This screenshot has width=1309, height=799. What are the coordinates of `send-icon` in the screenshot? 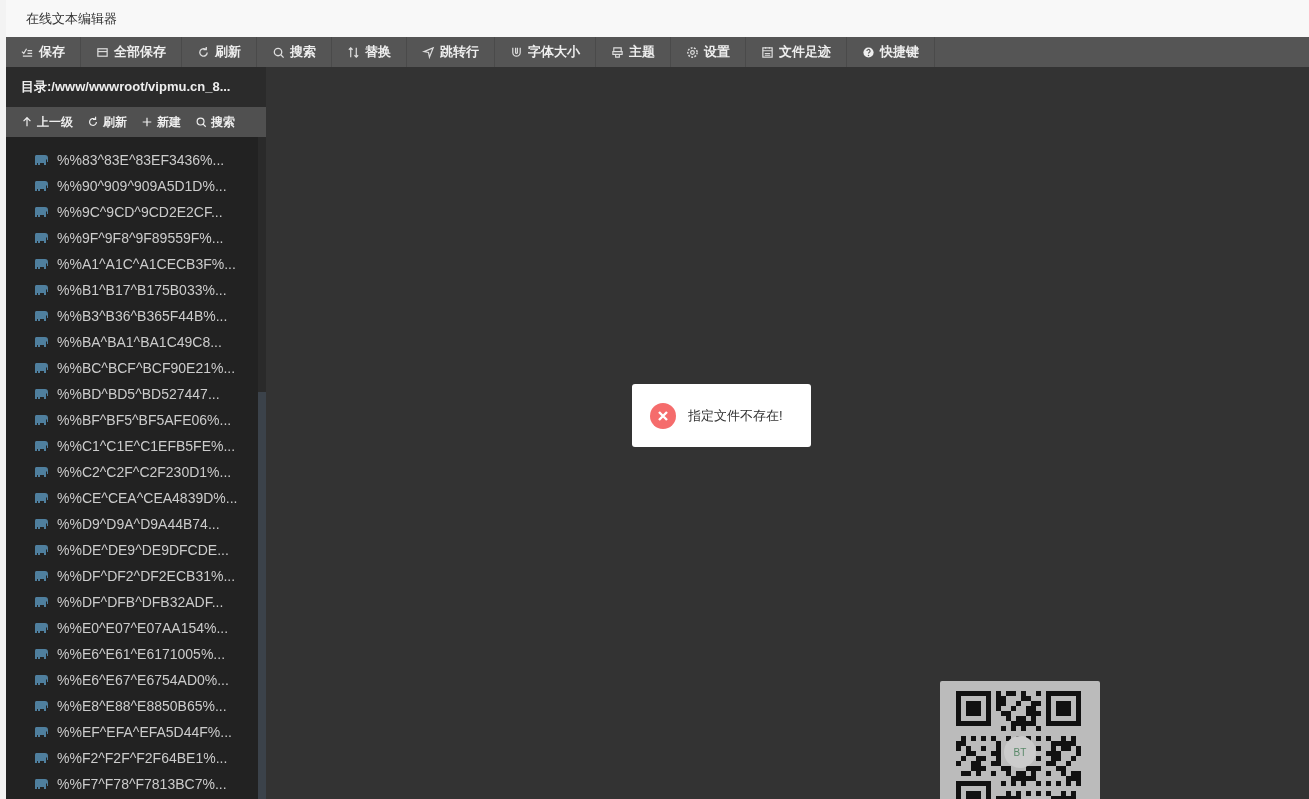 It's located at (428, 52).